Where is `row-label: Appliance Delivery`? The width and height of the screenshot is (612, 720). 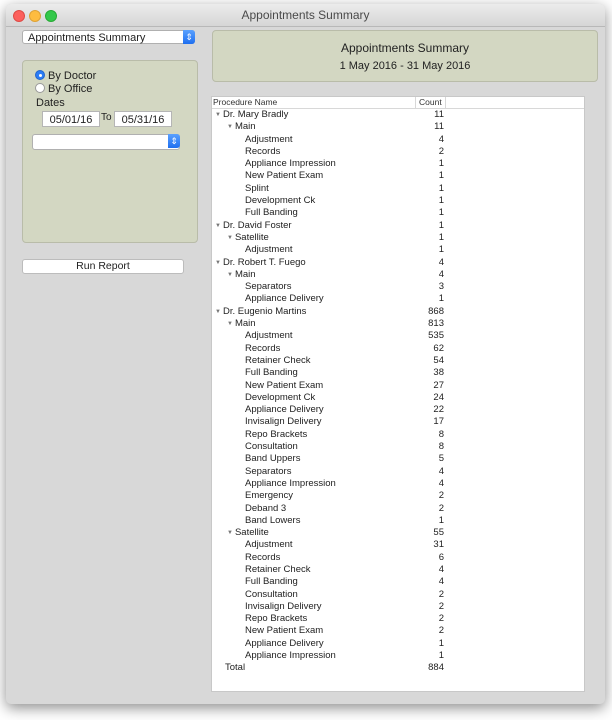
row-label: Appliance Delivery is located at coordinates (284, 410).